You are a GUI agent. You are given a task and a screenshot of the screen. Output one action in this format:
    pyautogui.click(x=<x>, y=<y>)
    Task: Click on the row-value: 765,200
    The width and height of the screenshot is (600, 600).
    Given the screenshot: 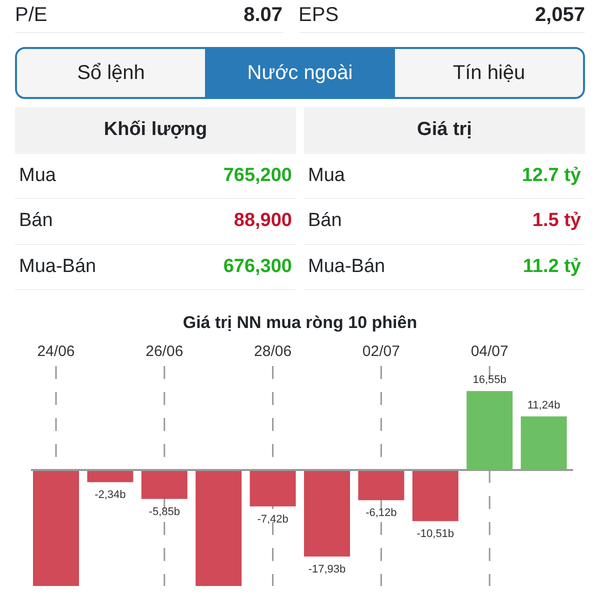 What is the action you would take?
    pyautogui.click(x=257, y=176)
    